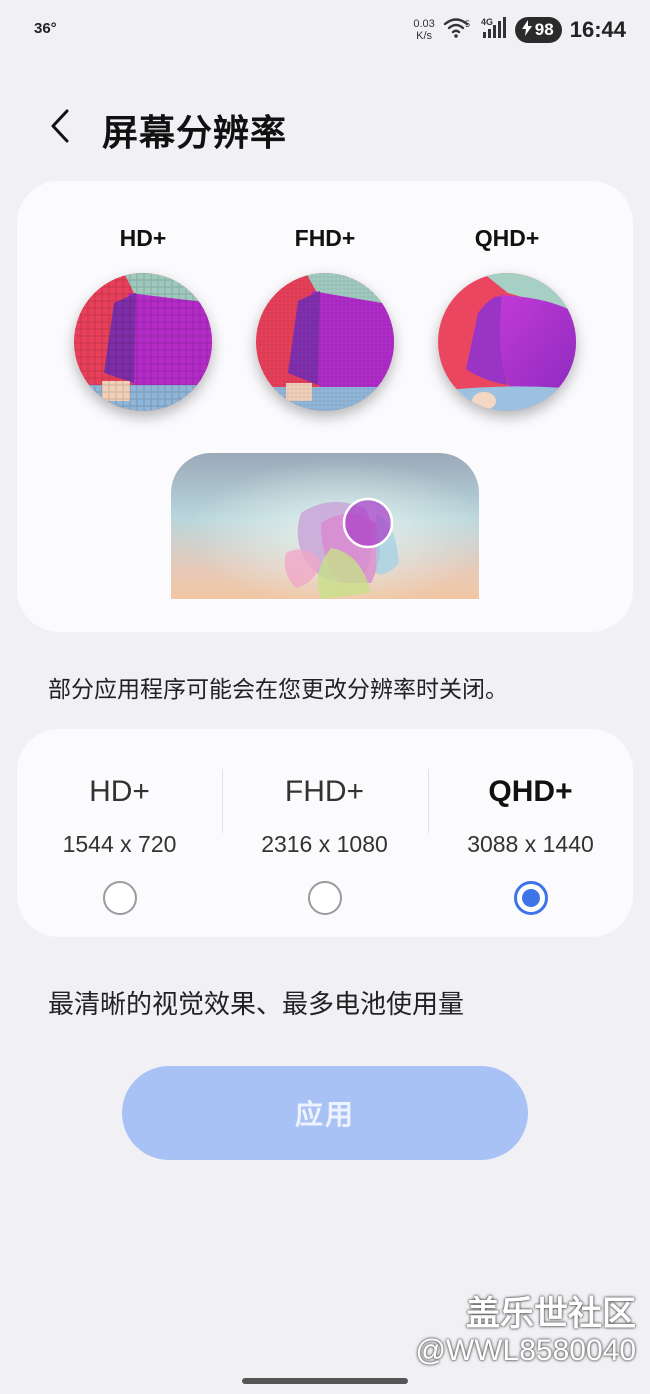 Image resolution: width=650 pixels, height=1394 pixels. I want to click on status-icons: 0.03 K/s 5 4G 98 16:44, so click(519, 30).